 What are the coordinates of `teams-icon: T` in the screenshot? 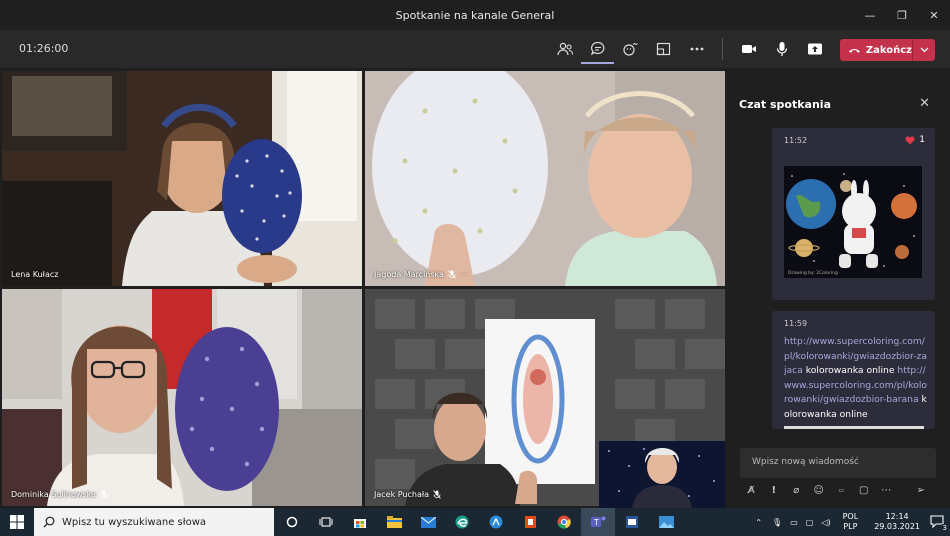 It's located at (598, 522).